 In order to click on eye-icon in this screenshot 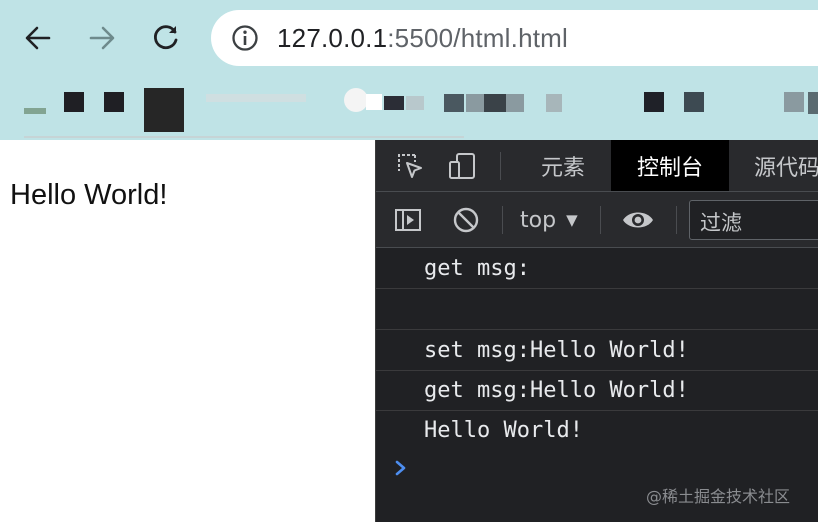, I will do `click(638, 220)`.